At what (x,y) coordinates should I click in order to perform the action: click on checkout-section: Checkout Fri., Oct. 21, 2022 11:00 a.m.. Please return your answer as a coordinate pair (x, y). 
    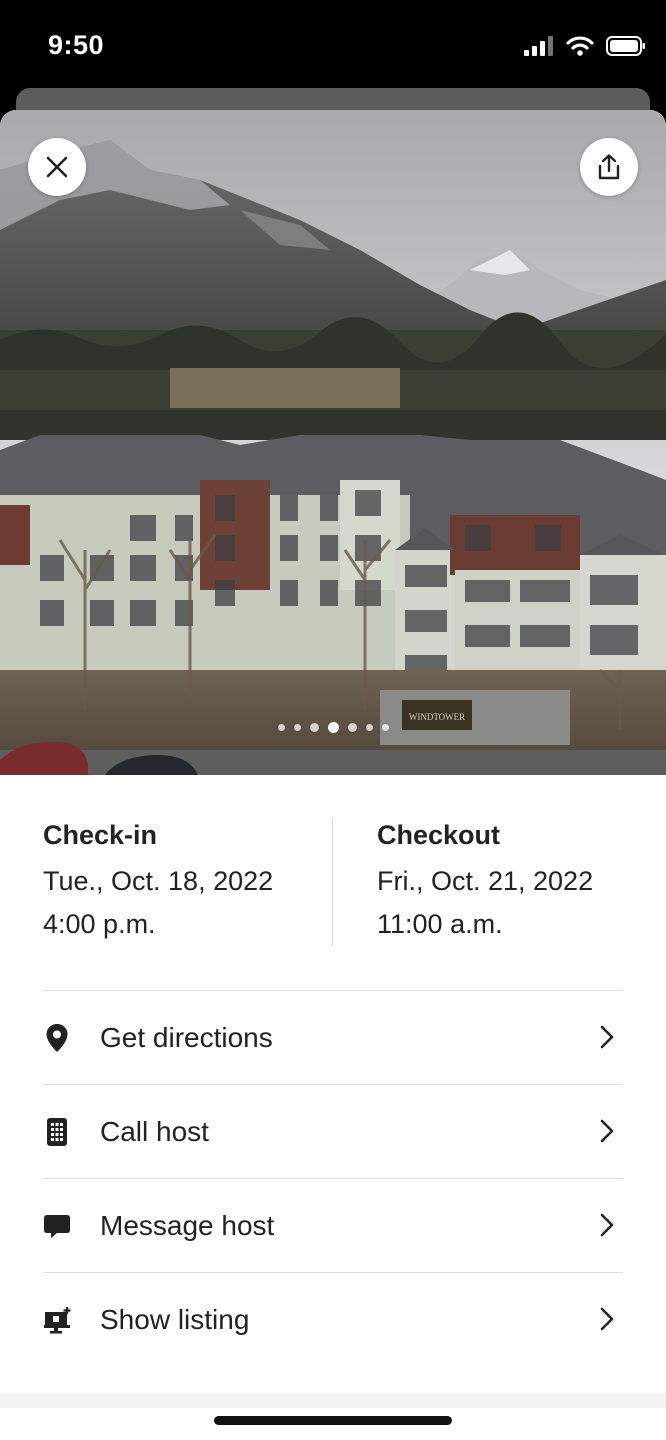
    Looking at the image, I should click on (485, 882).